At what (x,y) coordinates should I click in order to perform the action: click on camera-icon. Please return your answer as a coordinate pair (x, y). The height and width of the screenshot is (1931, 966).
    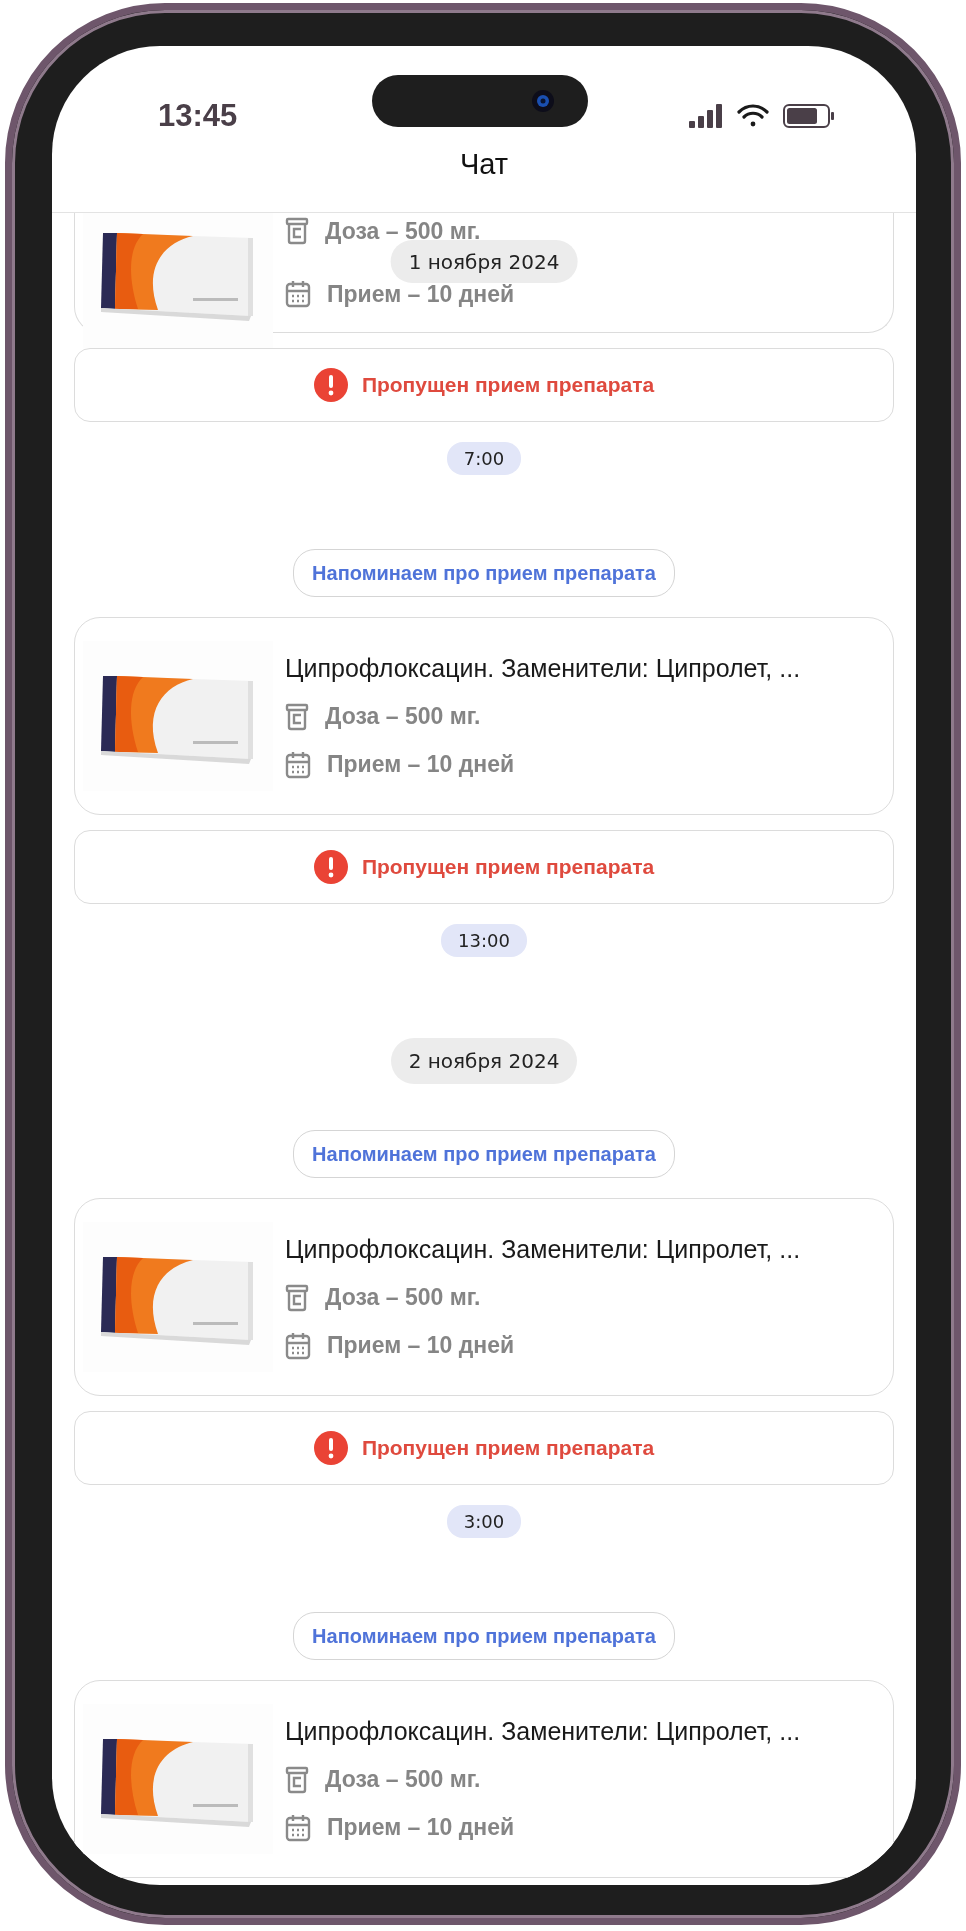
    Looking at the image, I should click on (543, 101).